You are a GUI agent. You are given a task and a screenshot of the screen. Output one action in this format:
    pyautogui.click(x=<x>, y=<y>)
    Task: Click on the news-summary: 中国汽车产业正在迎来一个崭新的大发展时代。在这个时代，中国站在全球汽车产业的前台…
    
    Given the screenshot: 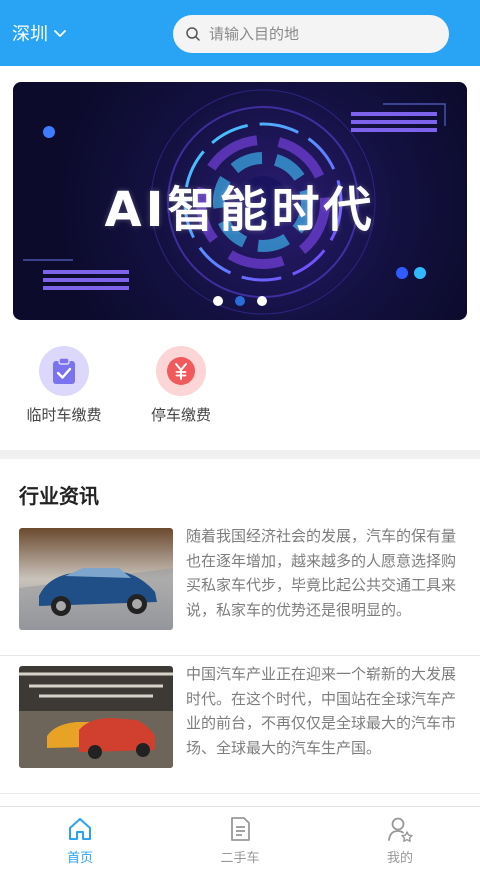 What is the action you would take?
    pyautogui.click(x=321, y=711)
    